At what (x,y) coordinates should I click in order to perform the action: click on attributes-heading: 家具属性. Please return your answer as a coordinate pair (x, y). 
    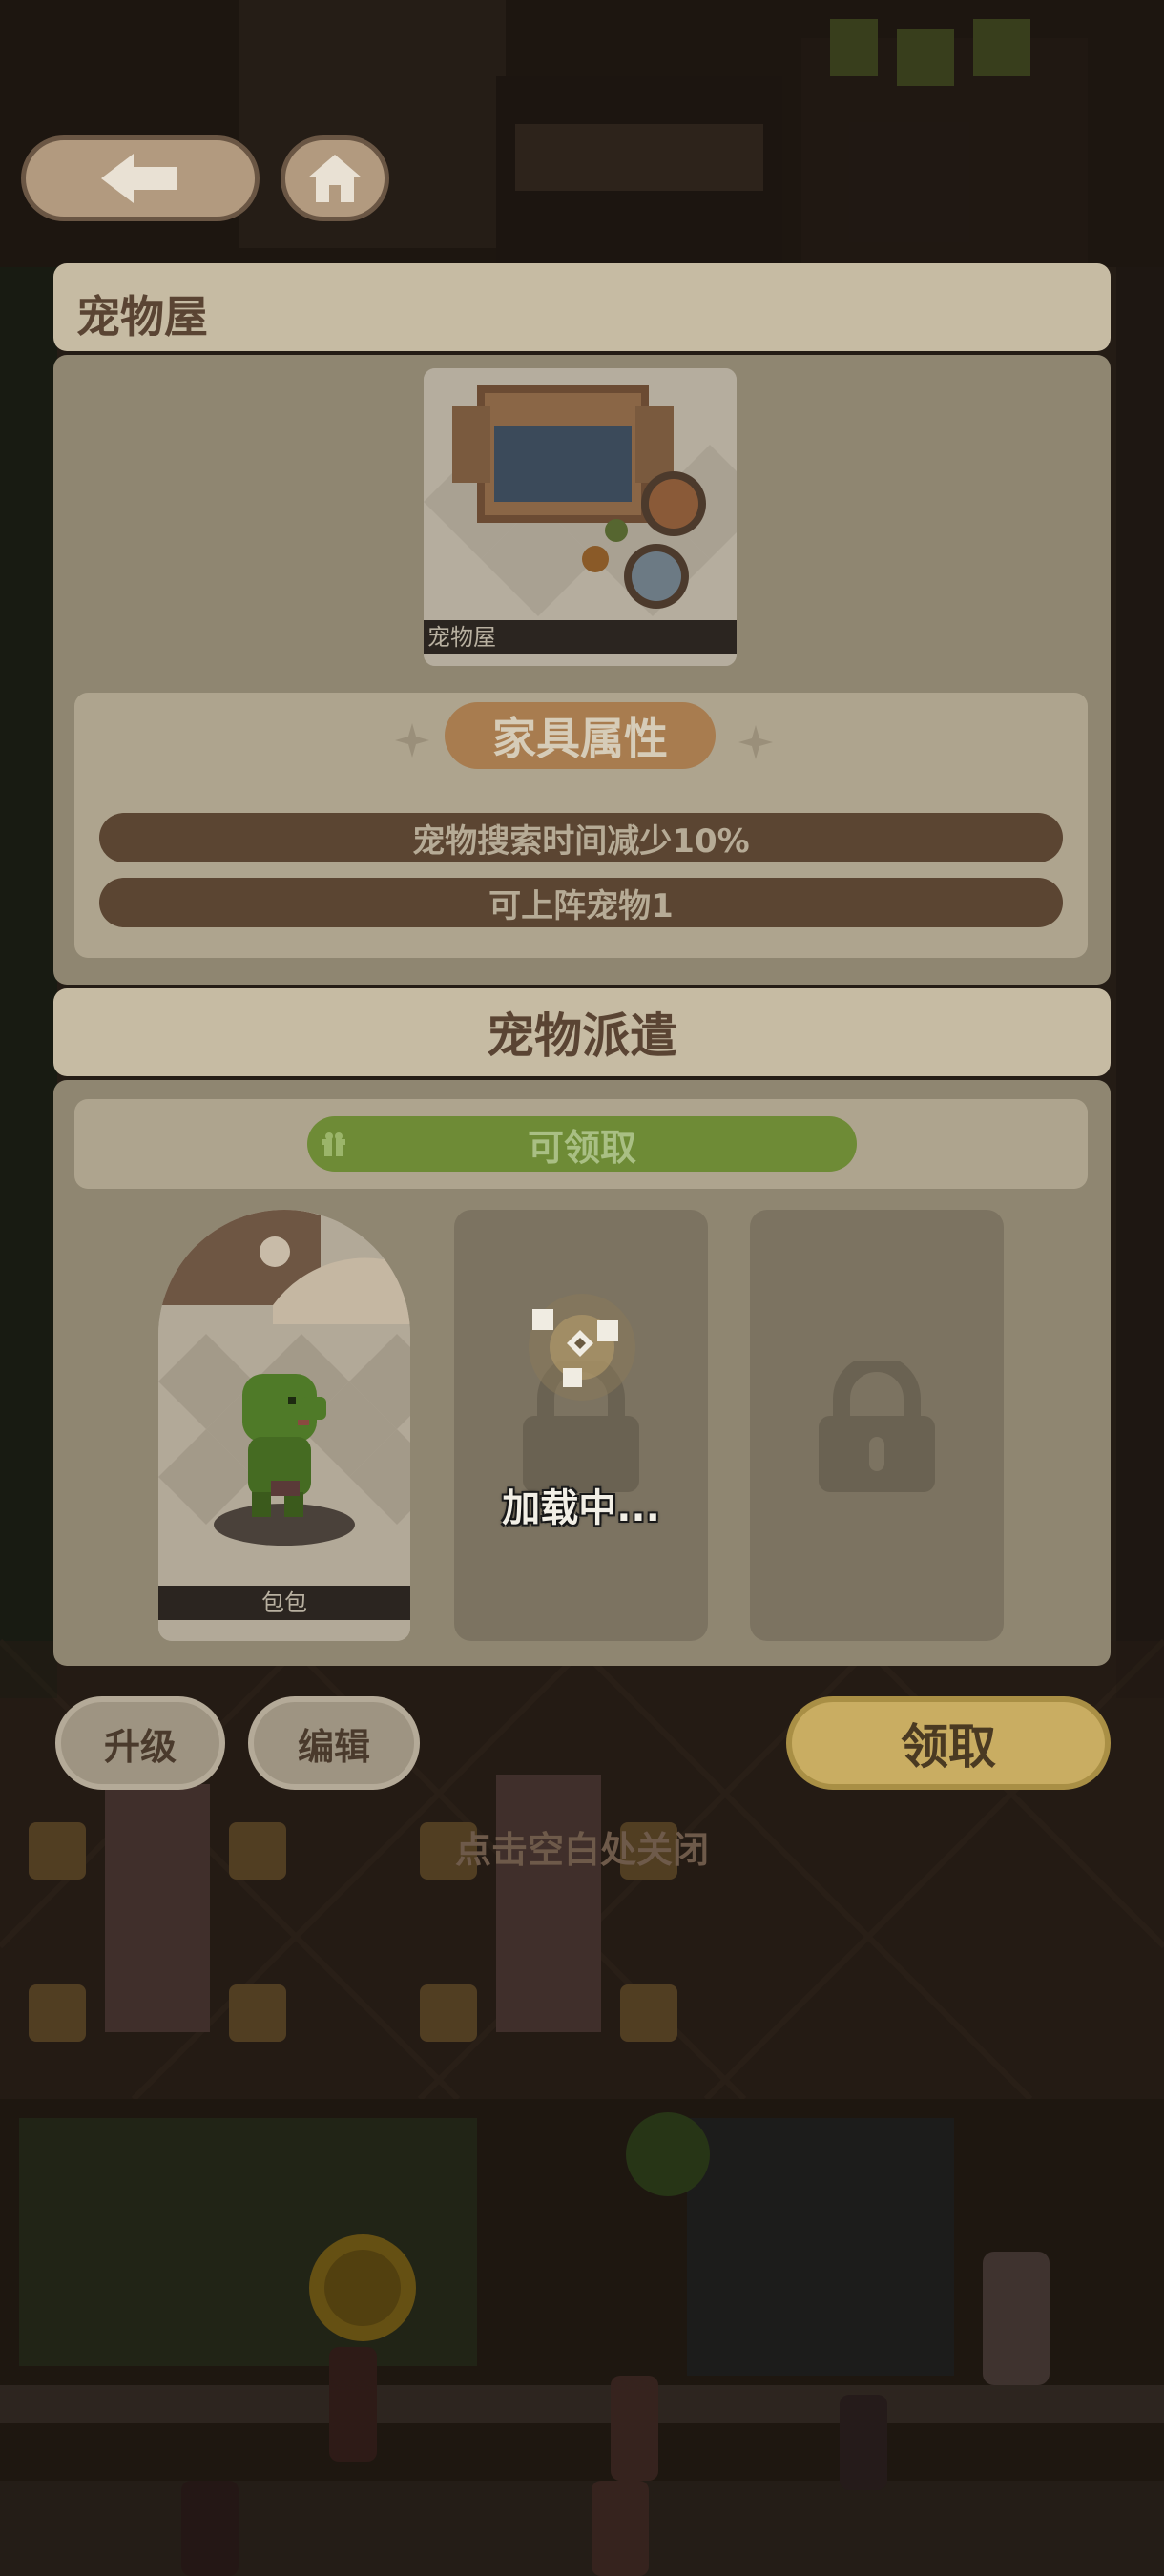
    Looking at the image, I should click on (580, 735).